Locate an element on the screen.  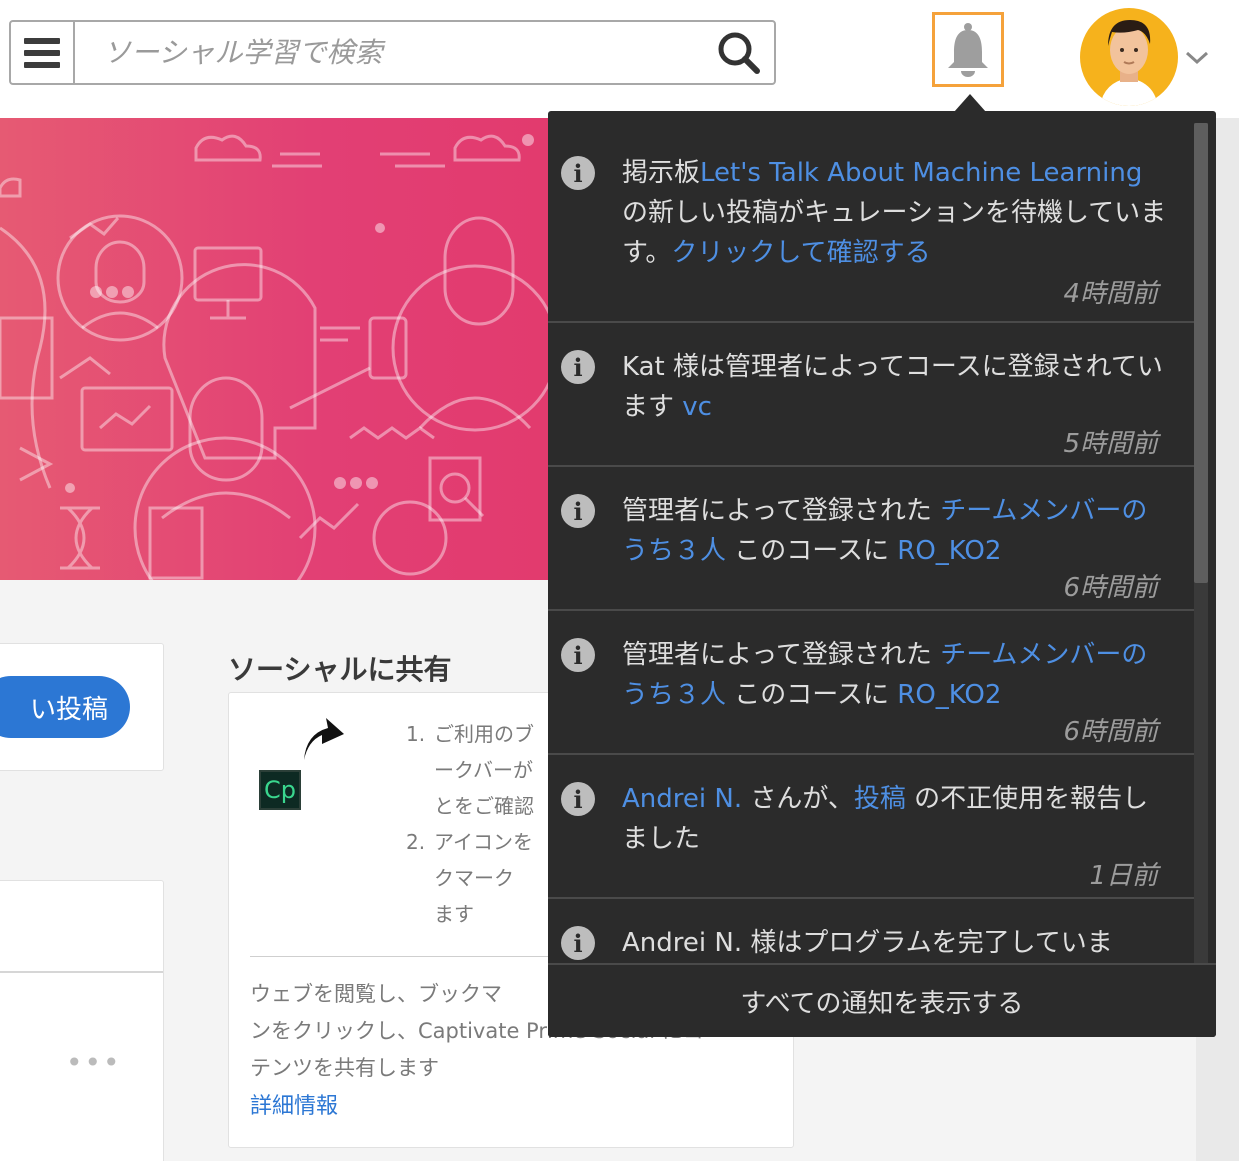
more-info-link: 詳細情報 is located at coordinates (294, 1104).